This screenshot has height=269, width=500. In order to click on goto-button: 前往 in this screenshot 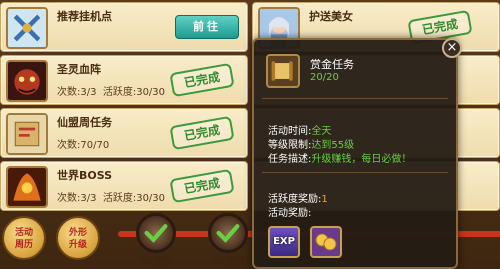, I will do `click(207, 27)`.